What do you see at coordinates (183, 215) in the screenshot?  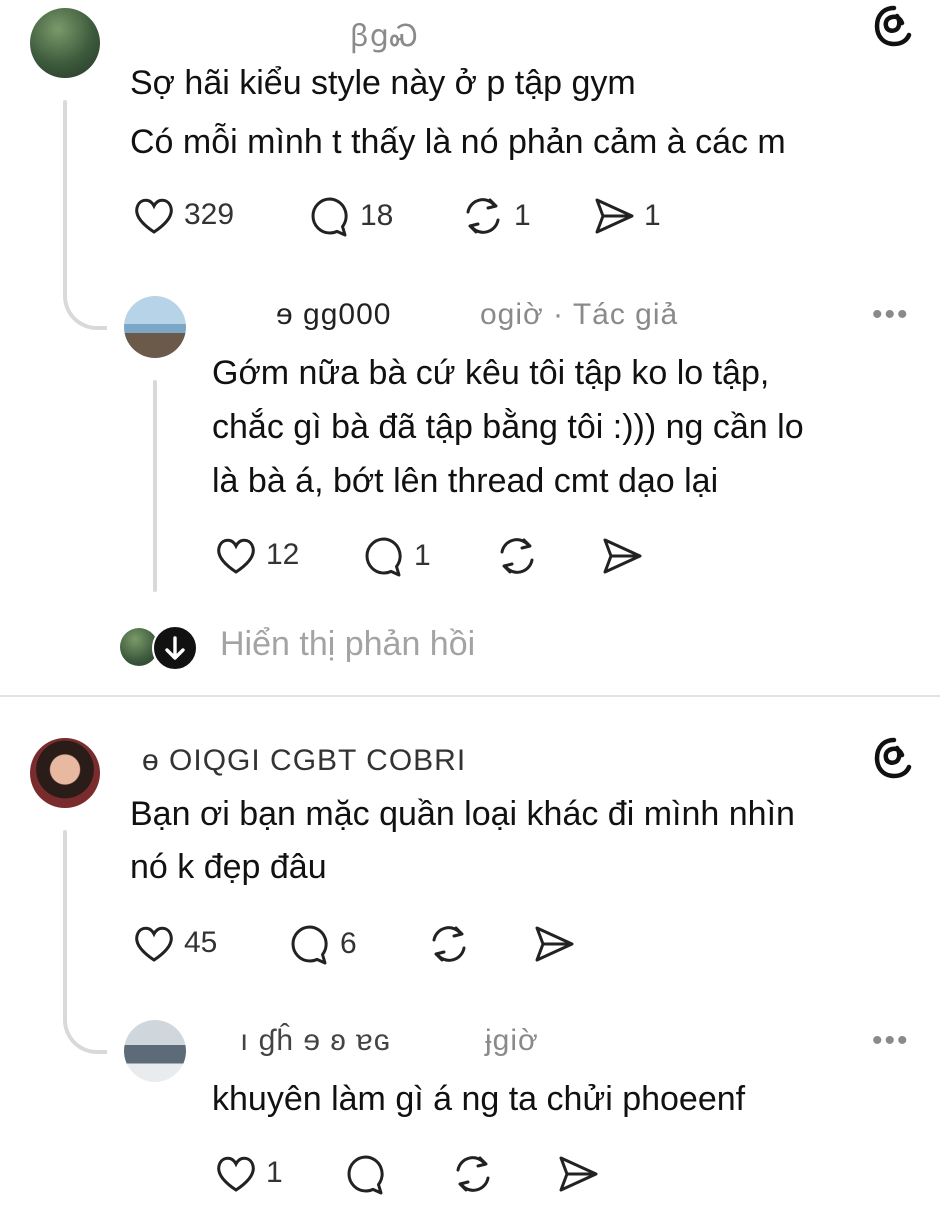 I see `like-button: 329` at bounding box center [183, 215].